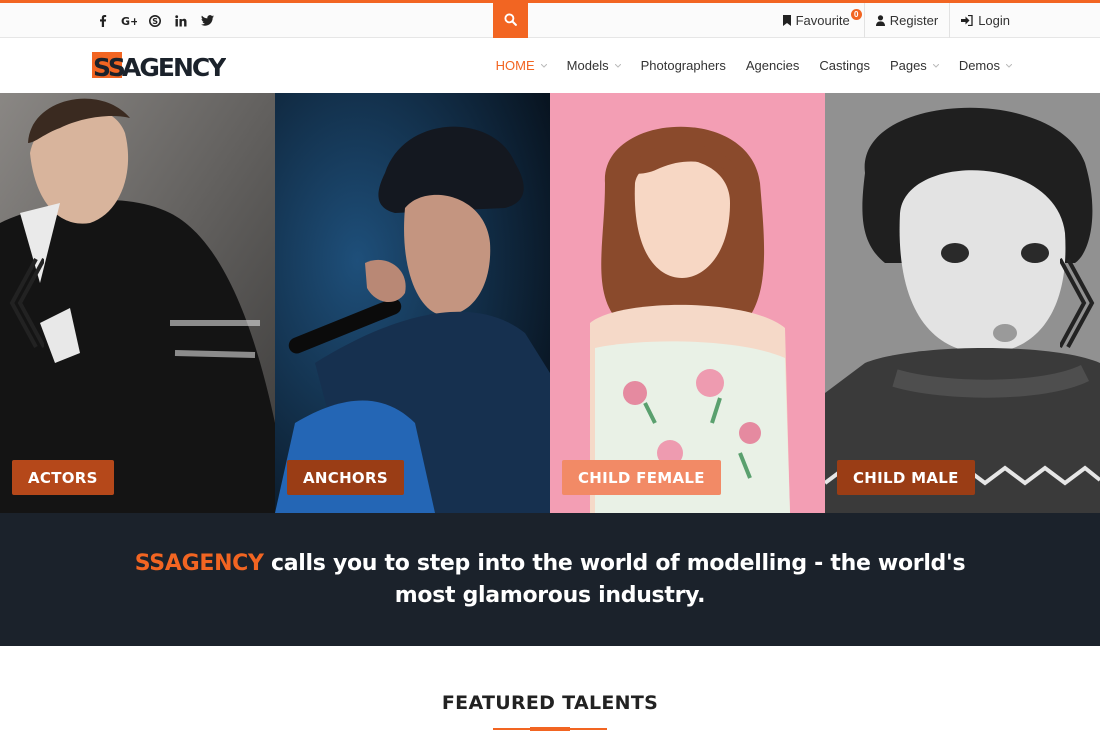 This screenshot has width=1100, height=740. Describe the element at coordinates (174, 67) in the screenshot. I see `svg-text: AGENCY` at that location.